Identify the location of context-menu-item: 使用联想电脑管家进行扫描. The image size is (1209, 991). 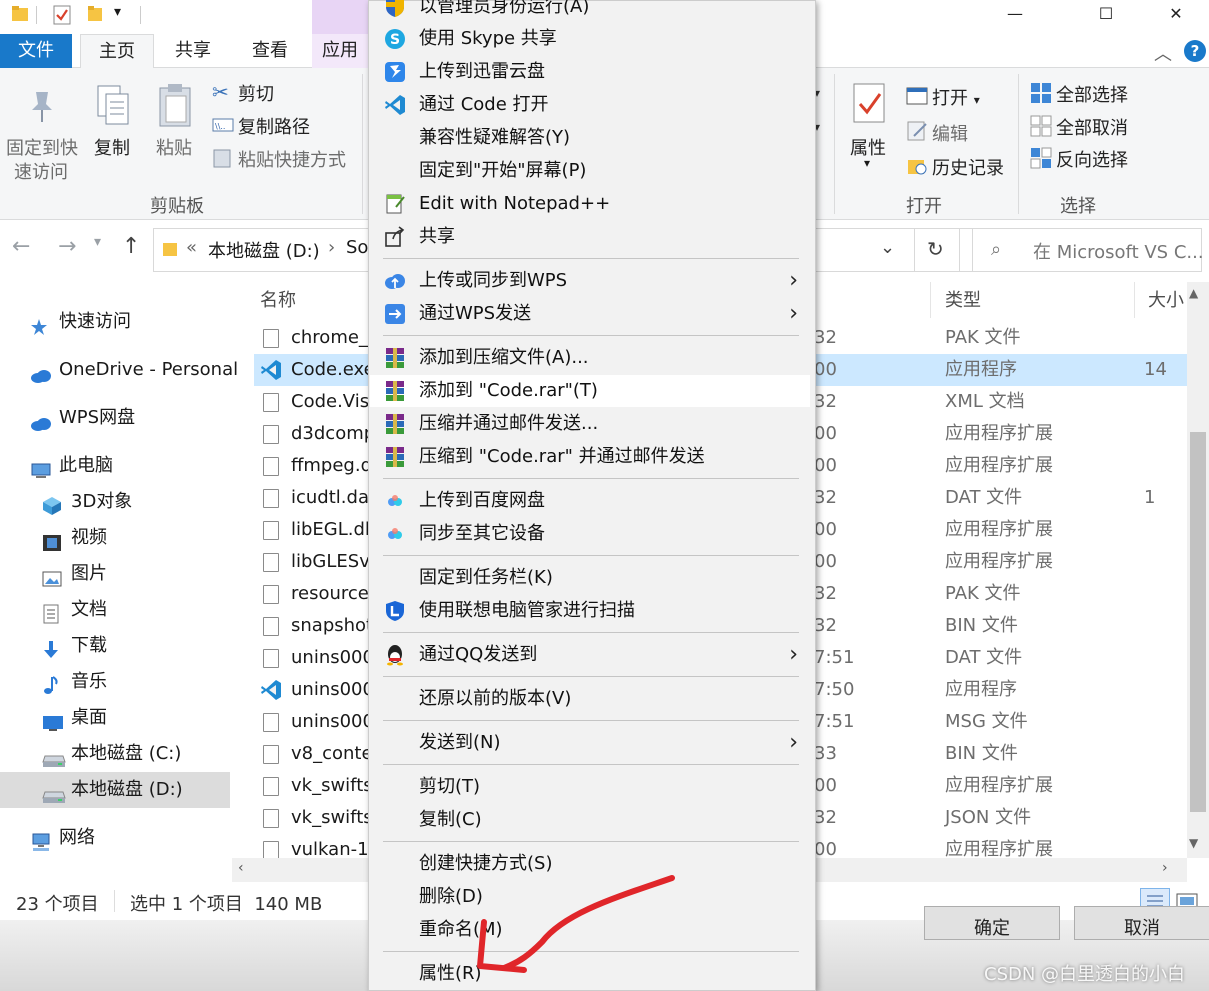
(590, 611).